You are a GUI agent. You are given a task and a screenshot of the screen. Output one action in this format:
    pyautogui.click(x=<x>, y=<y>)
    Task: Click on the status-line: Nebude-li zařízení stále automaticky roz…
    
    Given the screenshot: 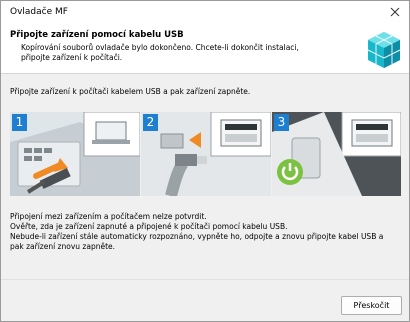 What is the action you would take?
    pyautogui.click(x=197, y=236)
    